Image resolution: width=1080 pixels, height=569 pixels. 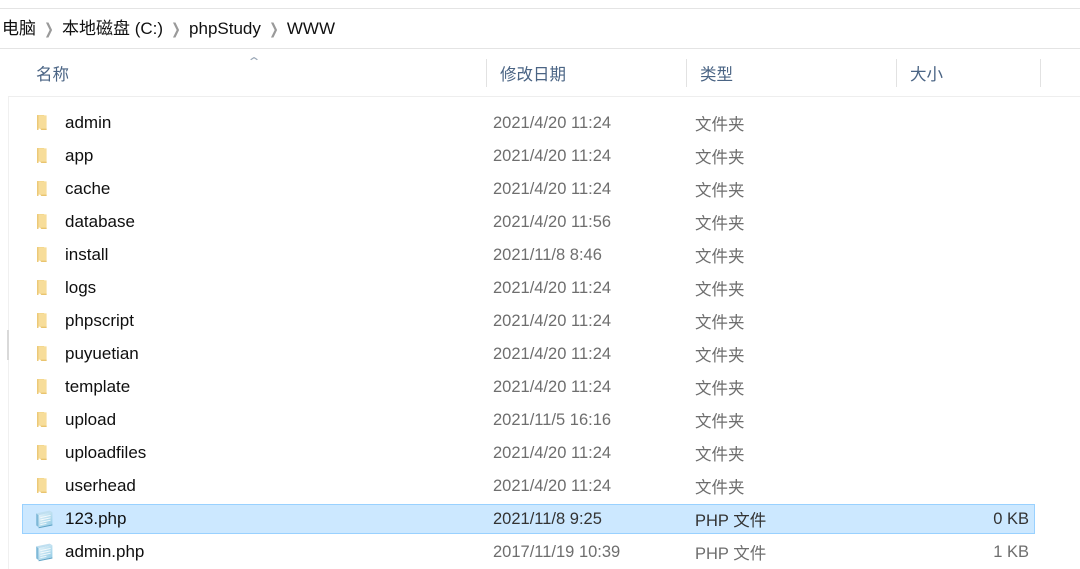 I want to click on file-list-row: puyuetian 2021/4/20 11:24 文件夹, so click(x=528, y=354).